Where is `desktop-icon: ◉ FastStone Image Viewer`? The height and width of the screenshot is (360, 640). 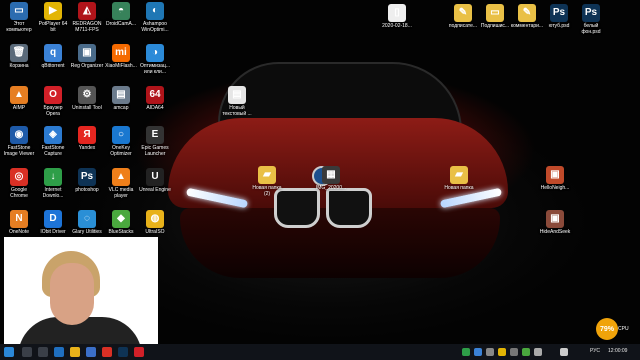
desktop-icon: ◉ FastStone Image Viewer is located at coordinates (19, 141).